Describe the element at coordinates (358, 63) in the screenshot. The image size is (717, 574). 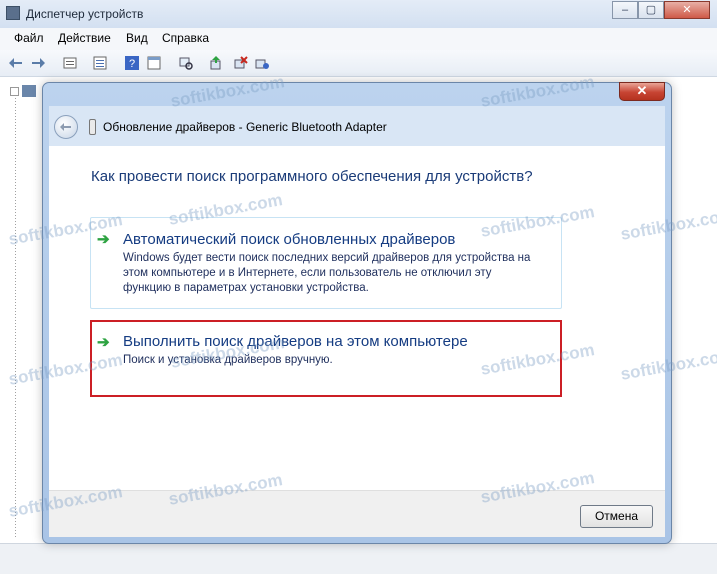
I see `toolbar: ?` at that location.